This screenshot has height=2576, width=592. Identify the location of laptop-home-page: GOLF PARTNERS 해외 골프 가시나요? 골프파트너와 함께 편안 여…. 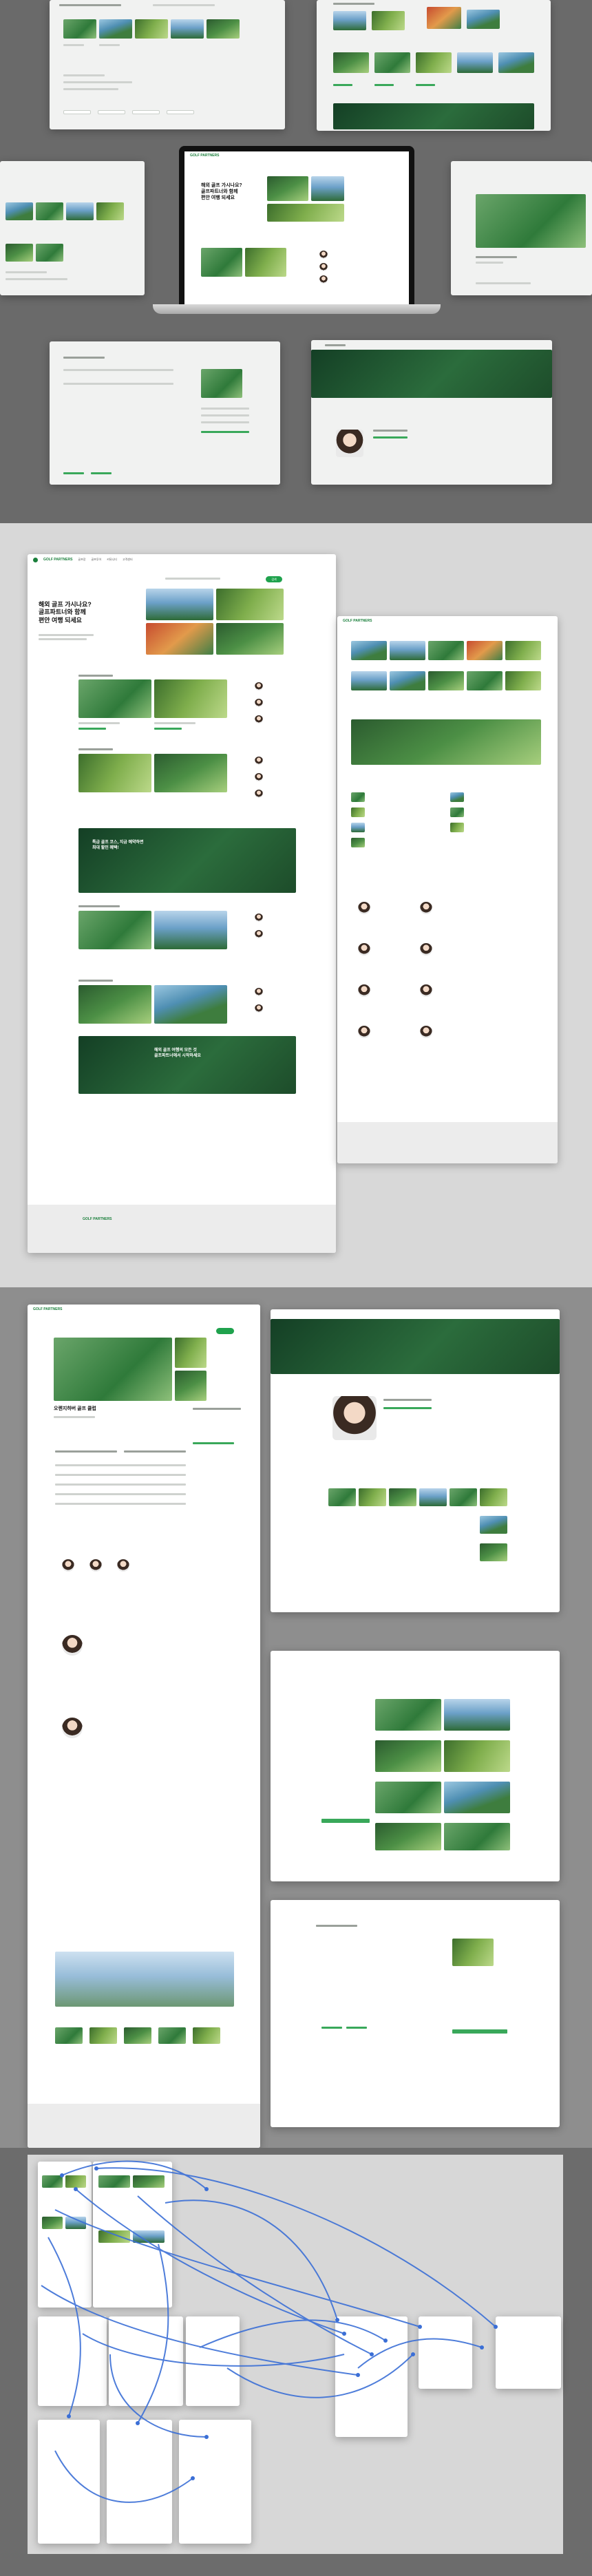
(296, 228).